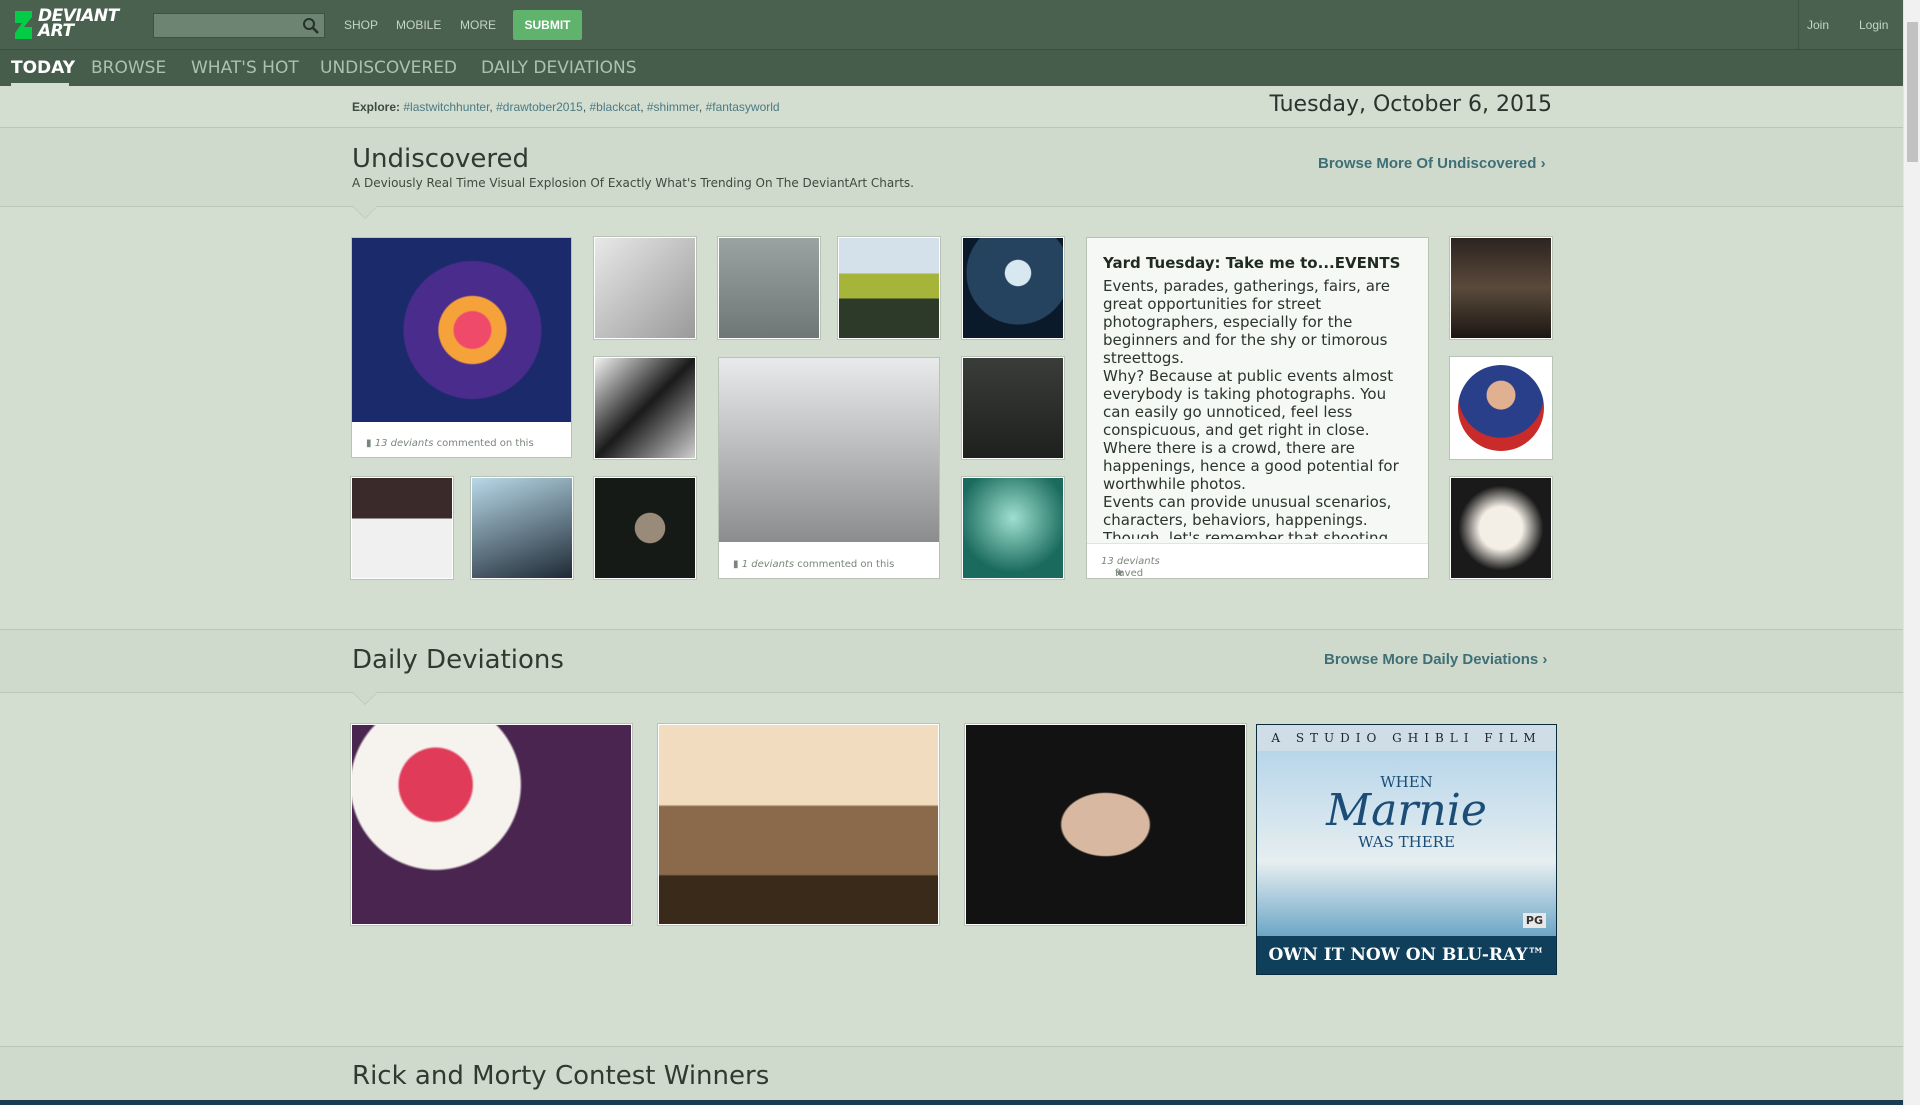 The width and height of the screenshot is (1920, 1105). What do you see at coordinates (743, 107) in the screenshot?
I see `explore-tag: #fantasyworld` at bounding box center [743, 107].